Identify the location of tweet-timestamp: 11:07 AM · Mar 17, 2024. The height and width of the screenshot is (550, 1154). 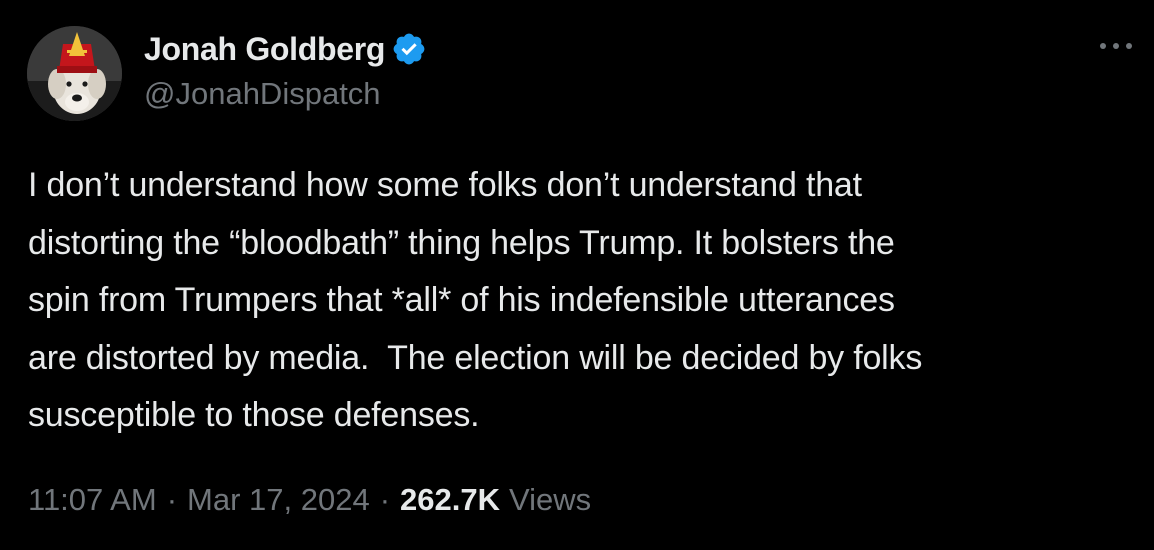
(199, 500).